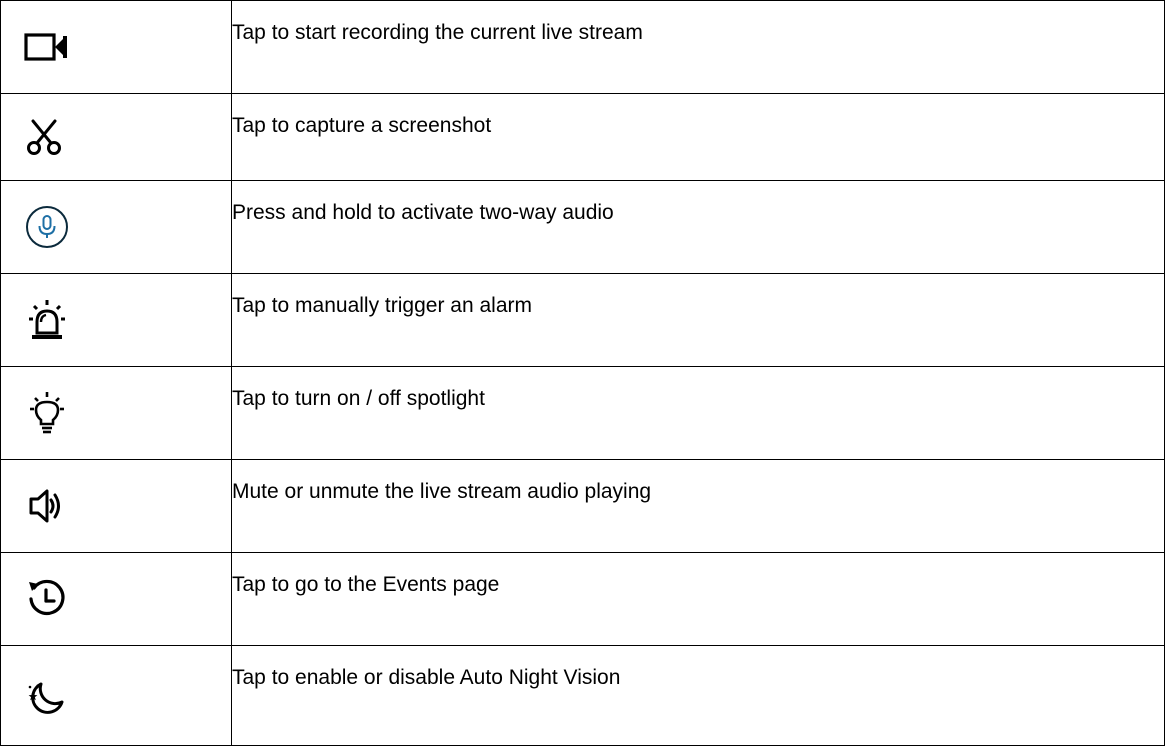  What do you see at coordinates (698, 320) in the screenshot?
I see `description-cell: Tap to manually trigger an alarm` at bounding box center [698, 320].